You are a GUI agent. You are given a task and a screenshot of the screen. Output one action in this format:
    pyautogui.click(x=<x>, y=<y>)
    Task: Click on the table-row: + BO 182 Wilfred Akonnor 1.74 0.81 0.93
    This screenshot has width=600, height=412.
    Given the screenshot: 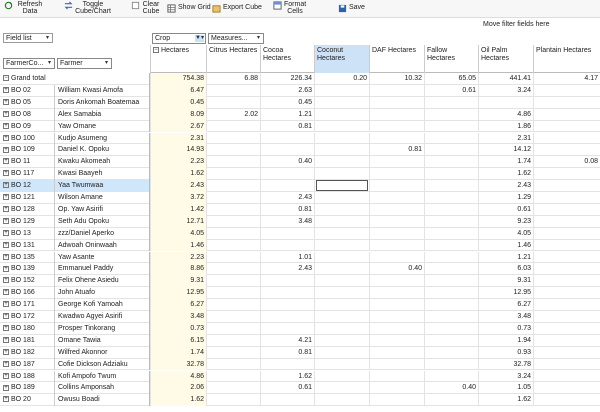 What is the action you would take?
    pyautogui.click(x=300, y=352)
    